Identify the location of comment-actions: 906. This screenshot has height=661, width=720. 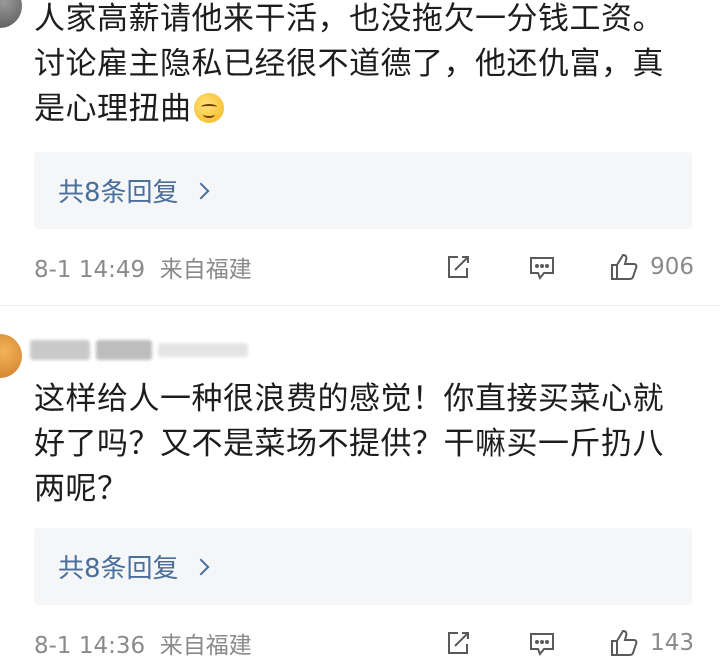
(568, 267).